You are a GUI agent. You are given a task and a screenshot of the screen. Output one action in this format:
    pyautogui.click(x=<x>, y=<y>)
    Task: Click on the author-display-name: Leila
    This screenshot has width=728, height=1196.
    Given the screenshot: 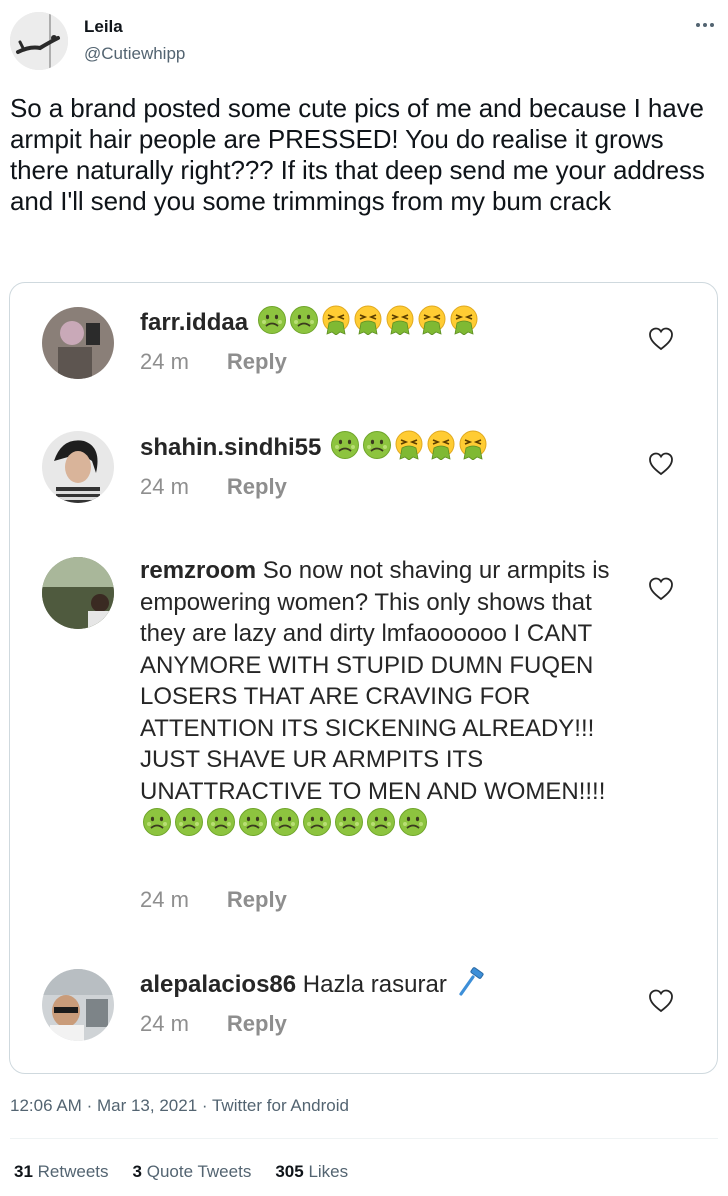 What is the action you would take?
    pyautogui.click(x=103, y=27)
    